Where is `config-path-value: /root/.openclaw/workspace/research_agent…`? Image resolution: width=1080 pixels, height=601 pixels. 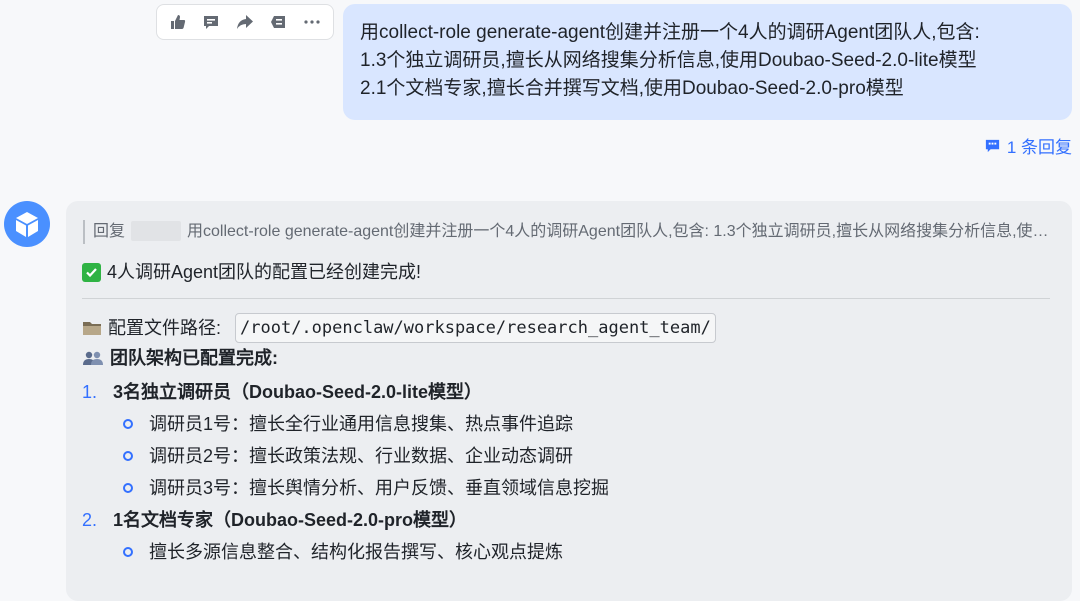
config-path-value: /root/.openclaw/workspace/research_agent… is located at coordinates (475, 328).